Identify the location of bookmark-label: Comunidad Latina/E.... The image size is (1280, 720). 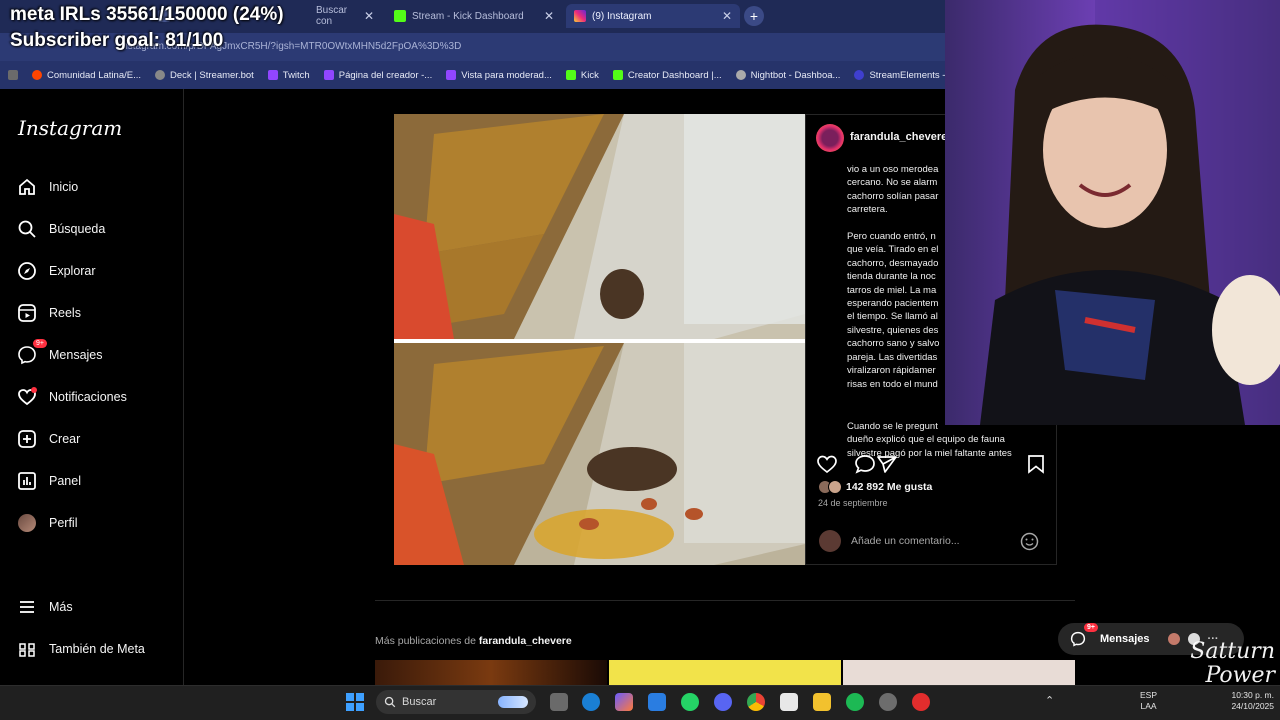
(94, 75).